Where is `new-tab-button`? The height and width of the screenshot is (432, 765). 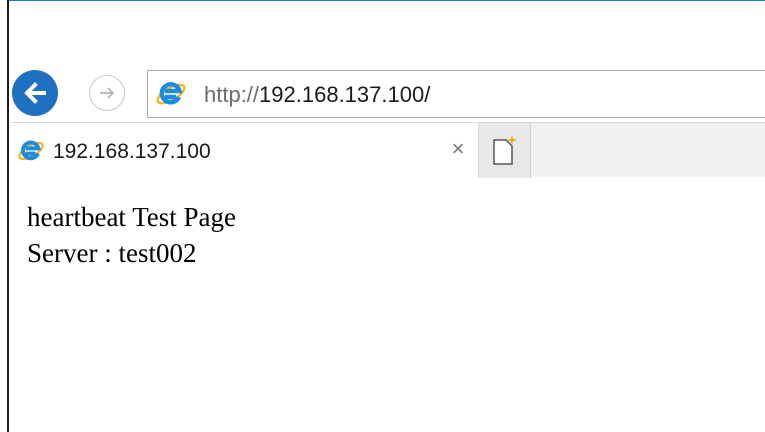
new-tab-button is located at coordinates (505, 150).